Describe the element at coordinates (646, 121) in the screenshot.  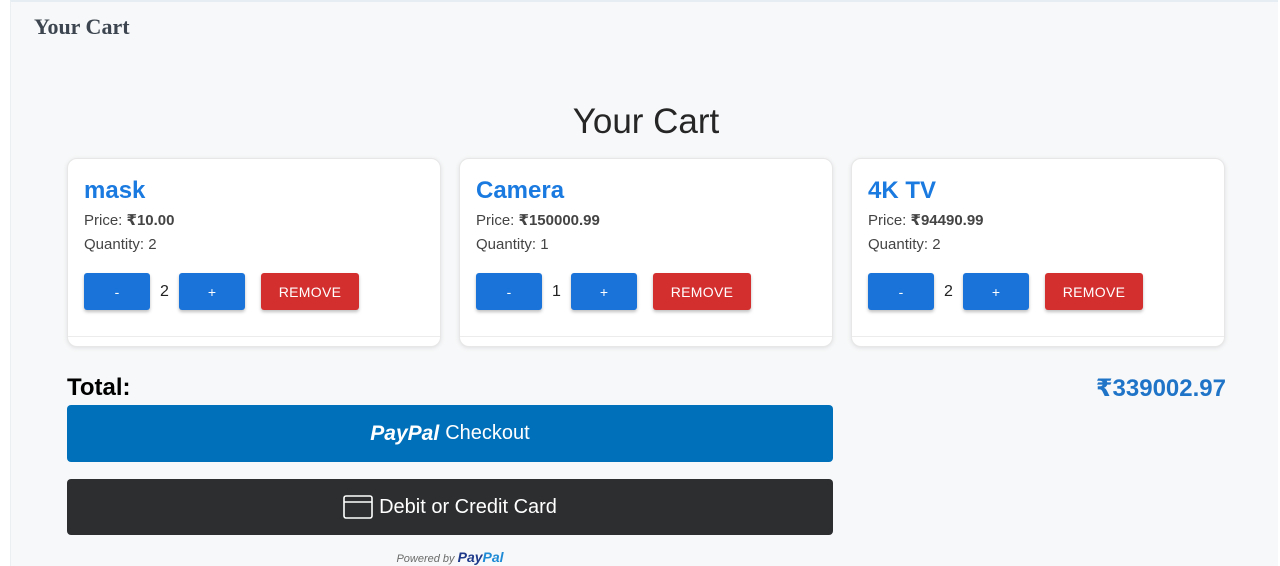
I see `page-title: Your Cart` at that location.